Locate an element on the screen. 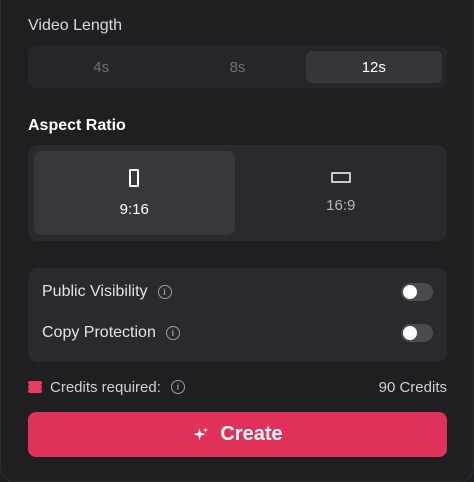 The width and height of the screenshot is (474, 482). aspect-ratio-option-label: 9:16 is located at coordinates (134, 209).